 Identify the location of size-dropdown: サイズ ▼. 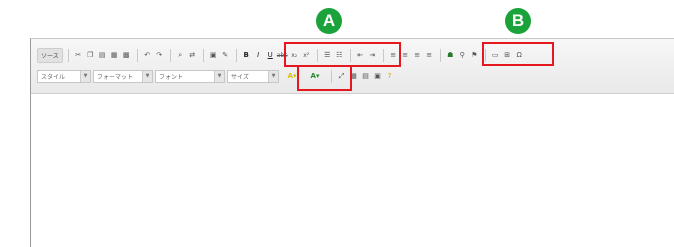
(253, 76).